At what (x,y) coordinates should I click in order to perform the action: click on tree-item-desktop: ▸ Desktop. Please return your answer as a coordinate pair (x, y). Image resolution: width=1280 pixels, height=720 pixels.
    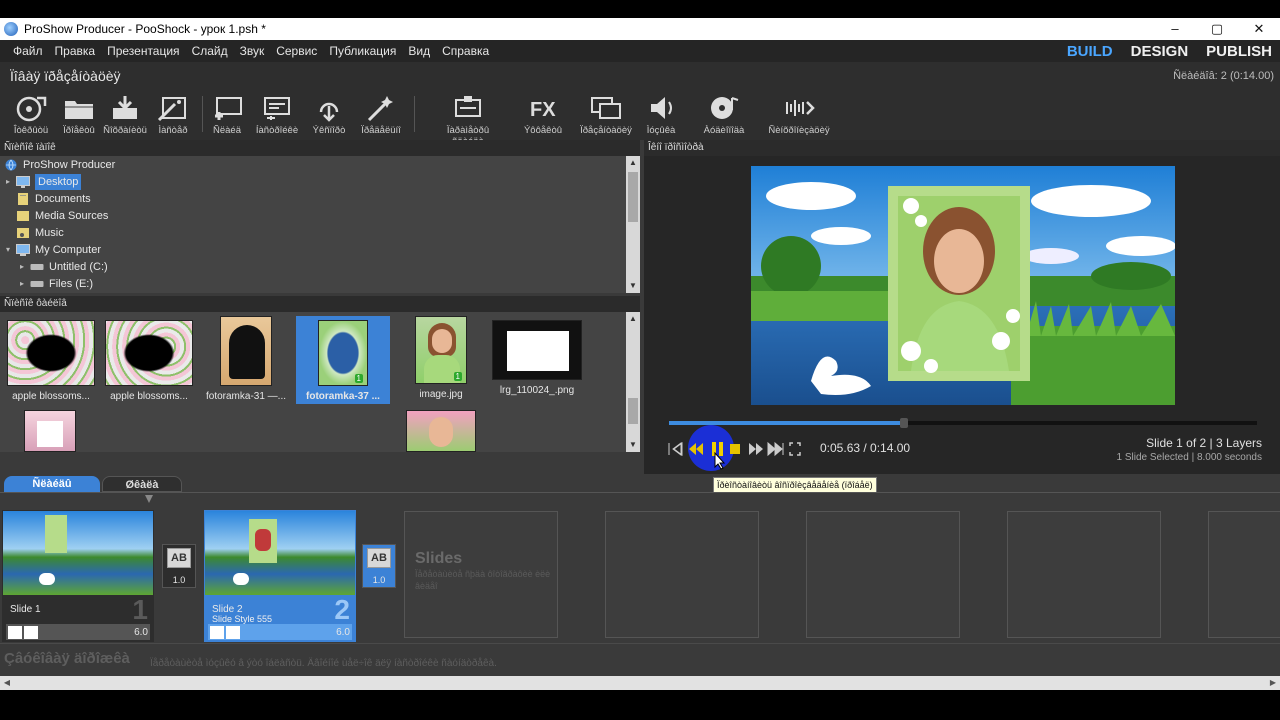
    Looking at the image, I should click on (44, 182).